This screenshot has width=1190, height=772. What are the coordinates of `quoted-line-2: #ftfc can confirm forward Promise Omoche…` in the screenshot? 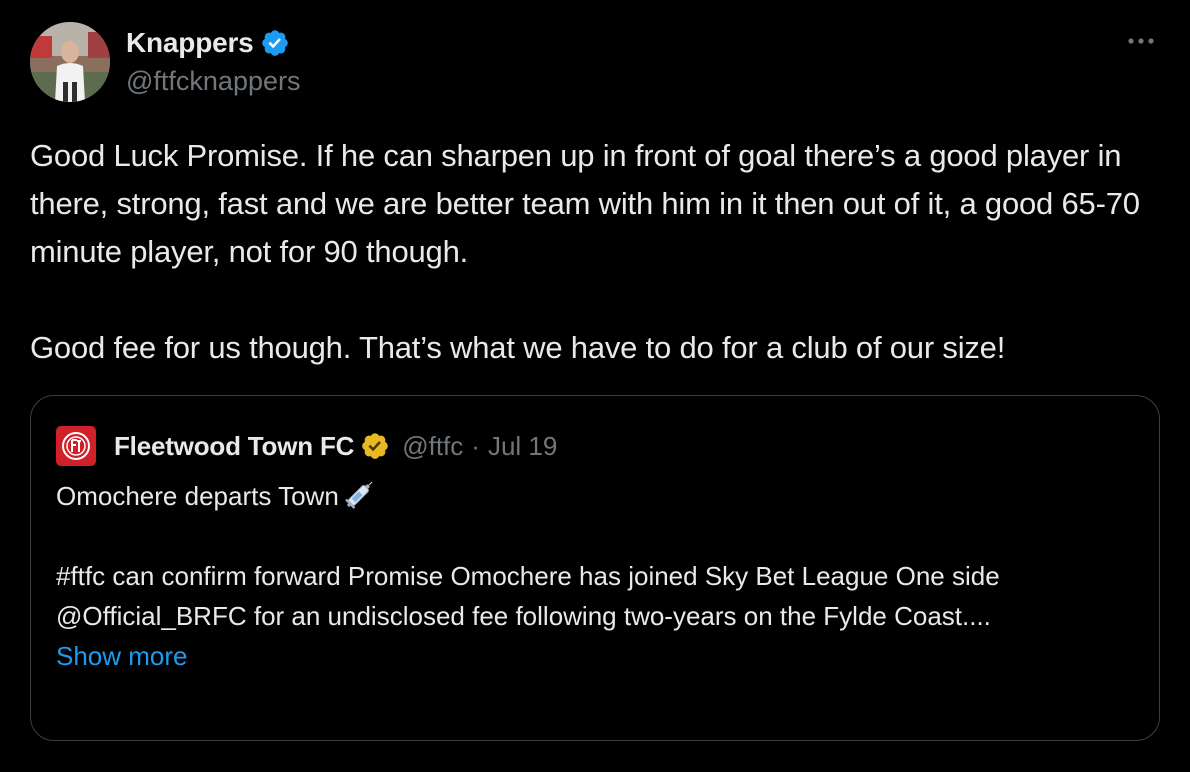 It's located at (528, 596).